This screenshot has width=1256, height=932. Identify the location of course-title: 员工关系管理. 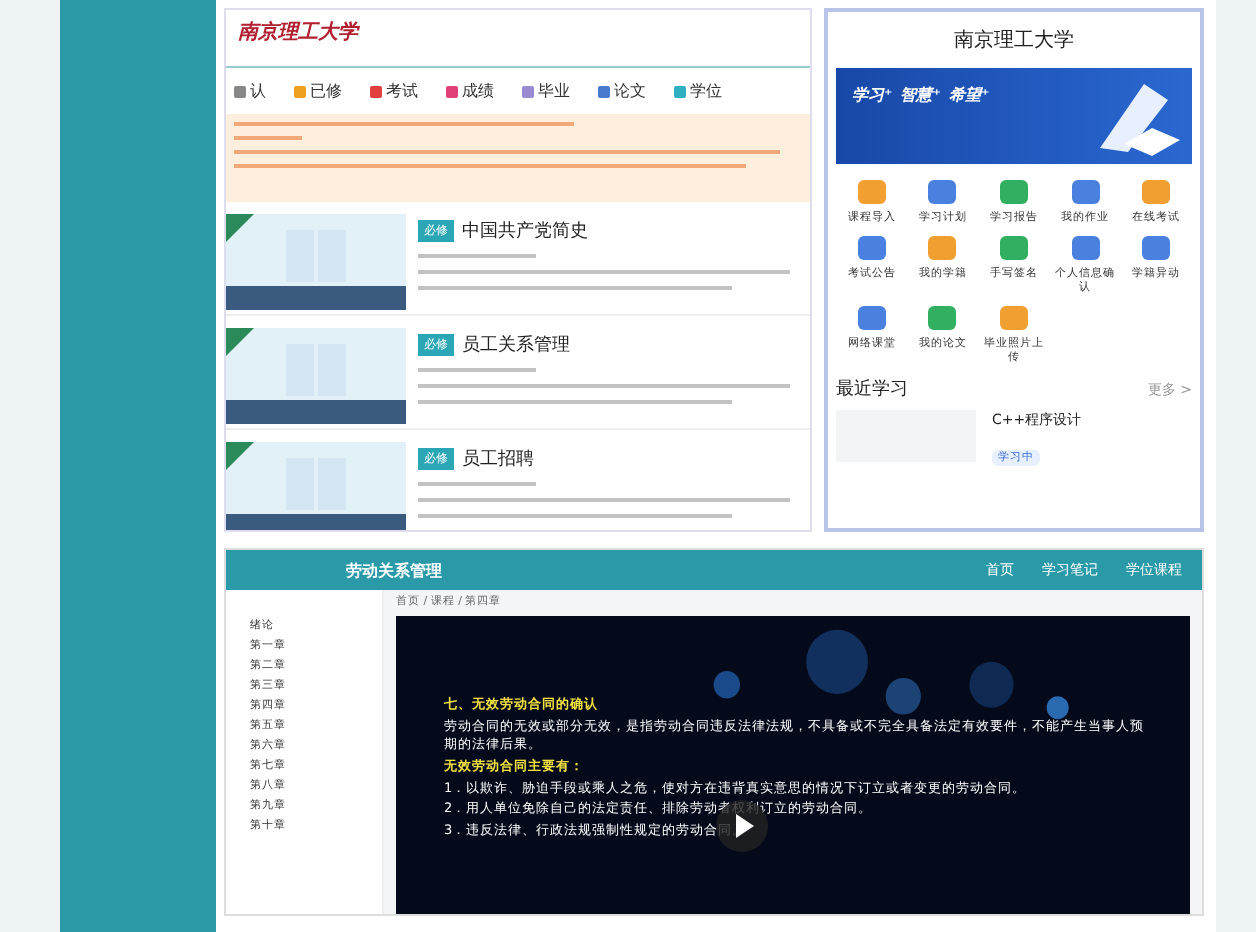
(516, 345).